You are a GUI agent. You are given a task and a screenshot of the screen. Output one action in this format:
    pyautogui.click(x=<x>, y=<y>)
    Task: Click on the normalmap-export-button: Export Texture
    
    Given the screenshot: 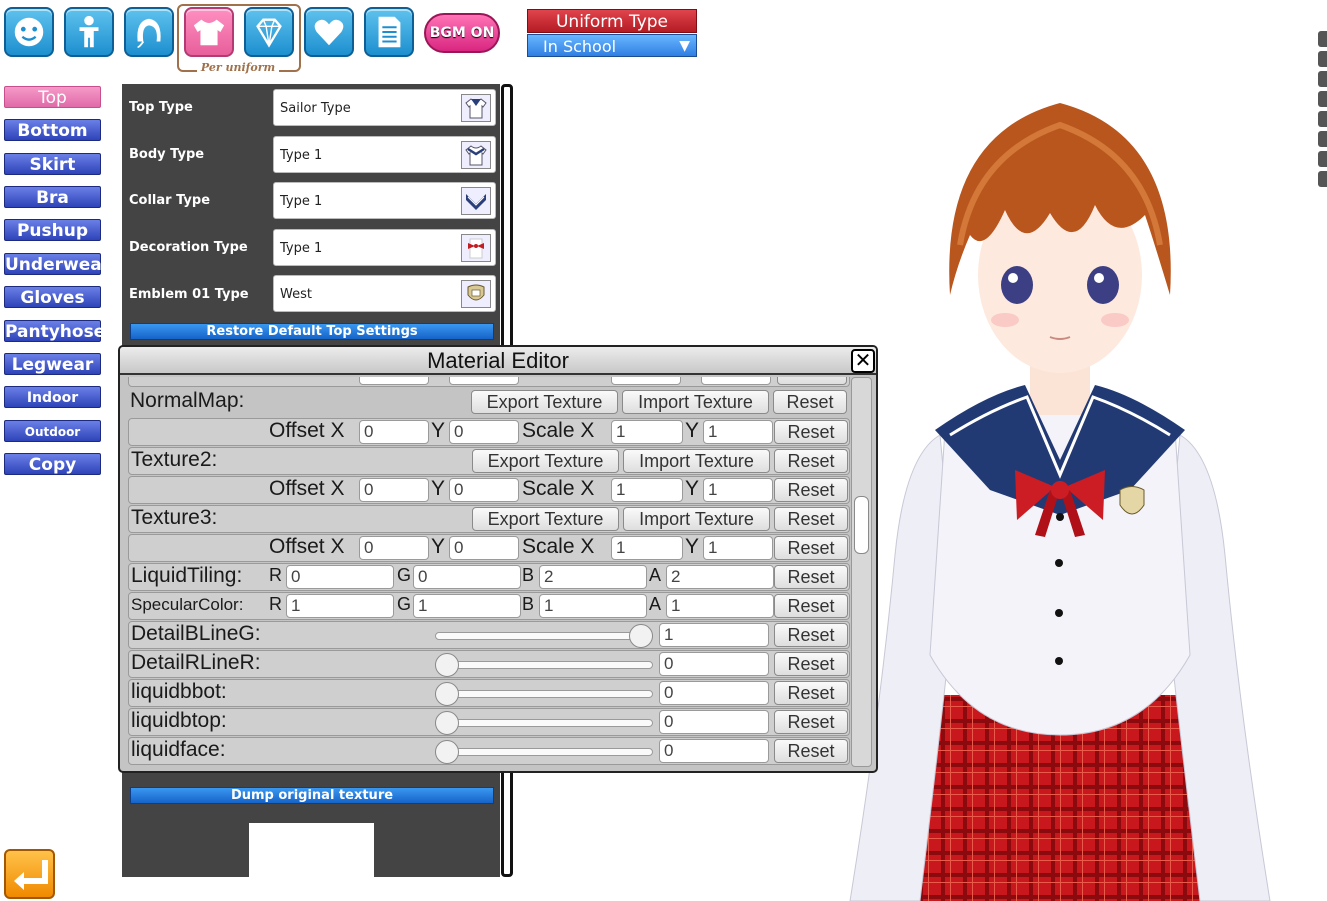 What is the action you would take?
    pyautogui.click(x=544, y=402)
    